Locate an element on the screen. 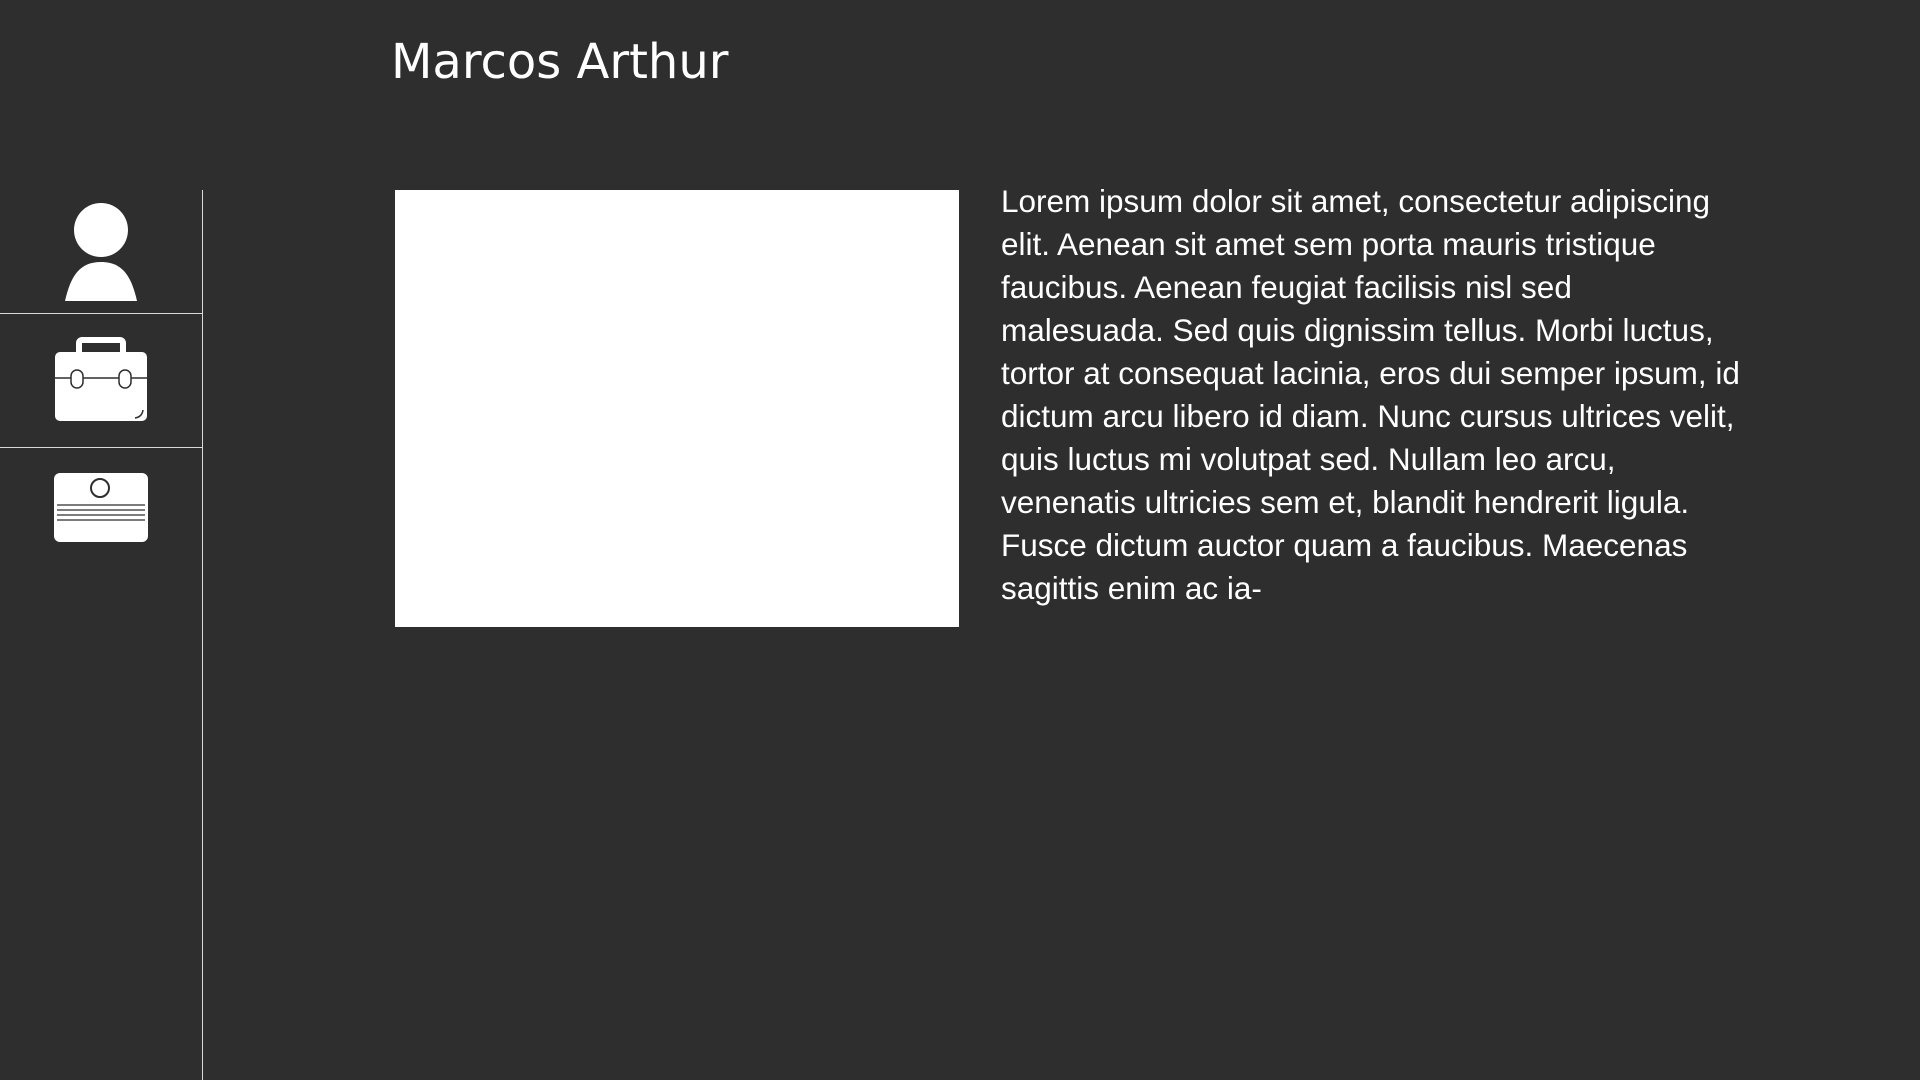  sidebar is located at coordinates (101, 635).